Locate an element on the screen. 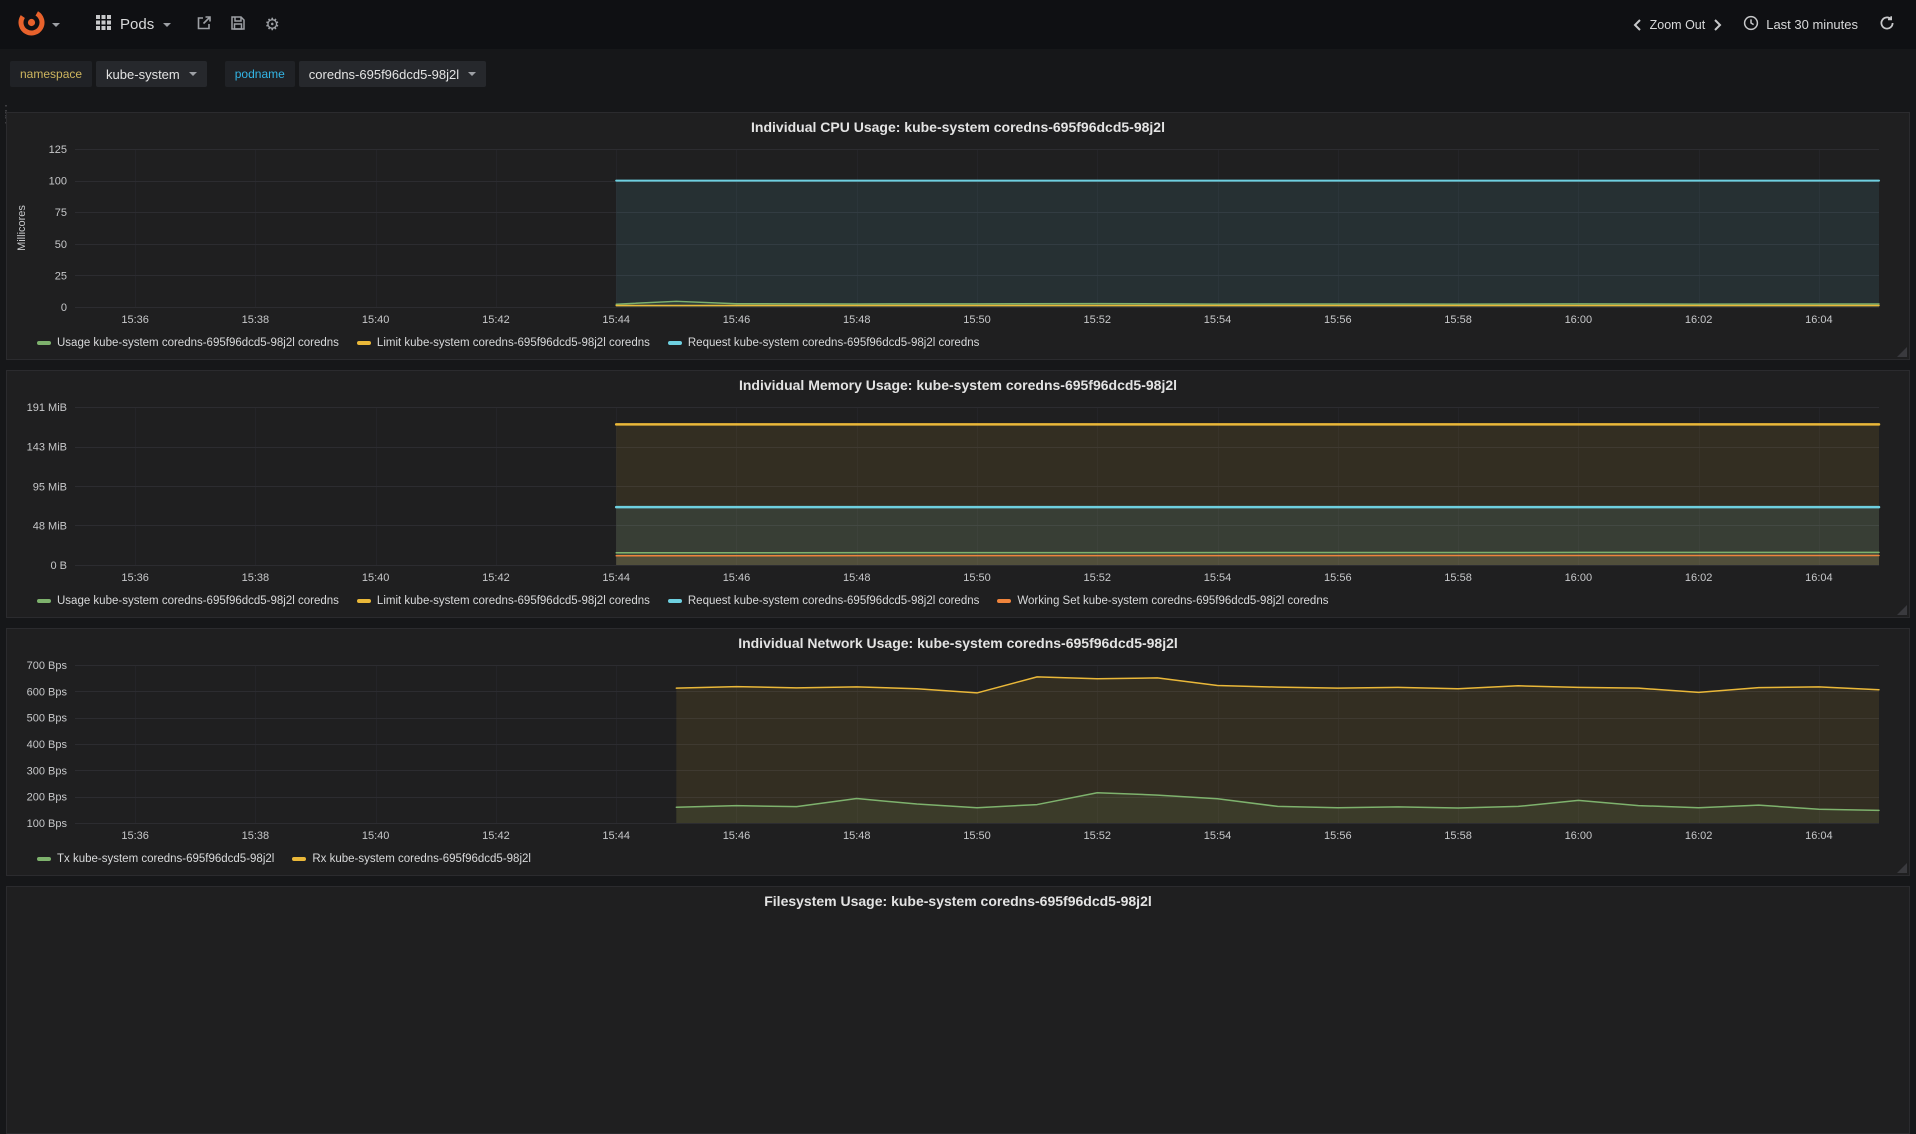 The height and width of the screenshot is (1134, 1916). settings-button: ⚙ is located at coordinates (272, 25).